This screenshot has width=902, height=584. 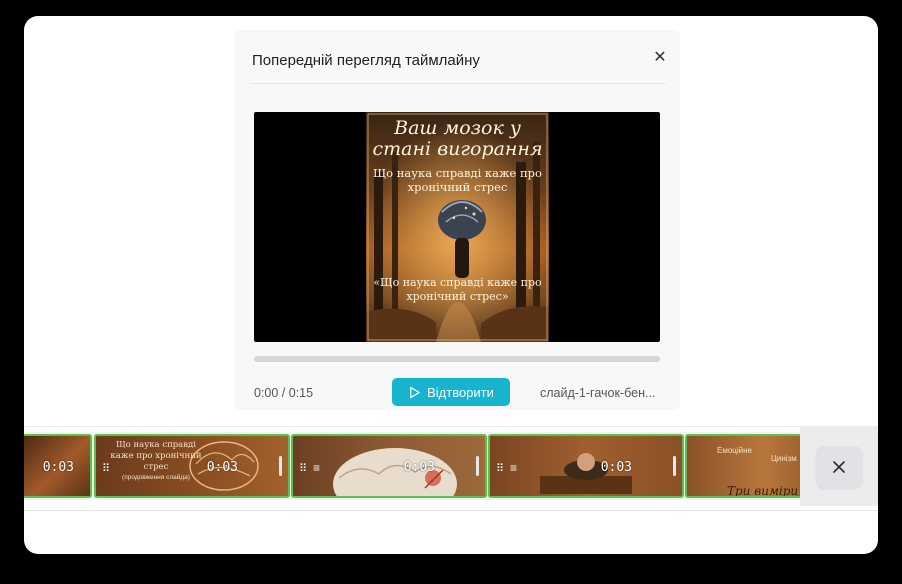 What do you see at coordinates (460, 392) in the screenshot?
I see `play-button-label: Відтворити` at bounding box center [460, 392].